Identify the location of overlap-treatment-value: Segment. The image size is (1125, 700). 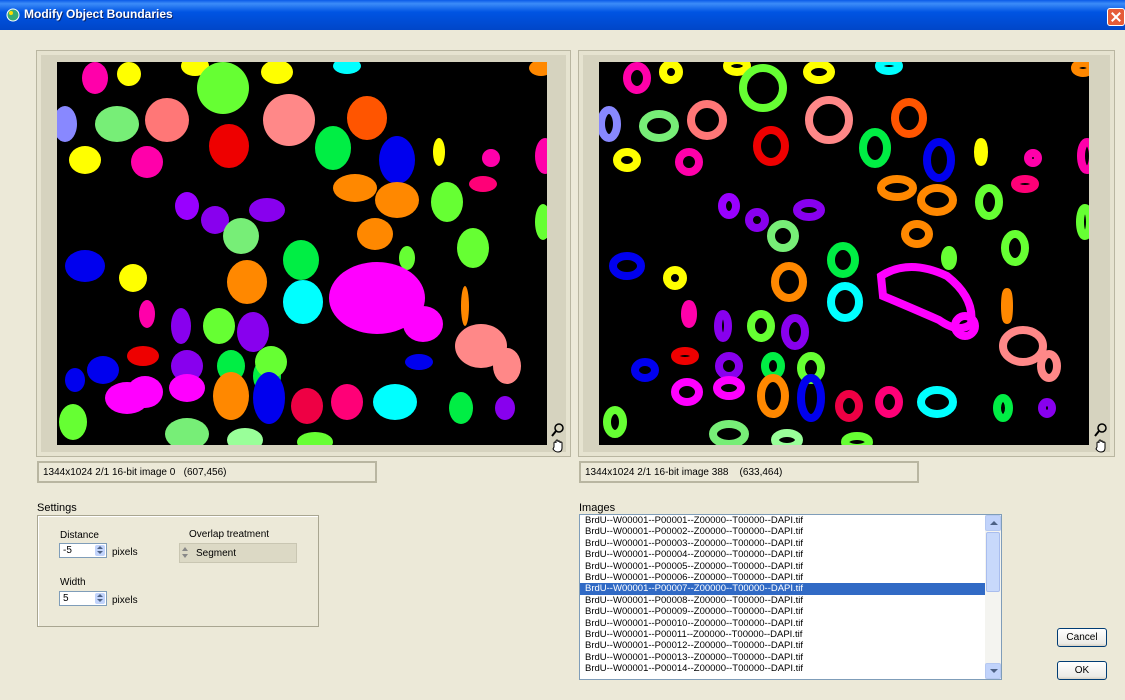
(216, 553).